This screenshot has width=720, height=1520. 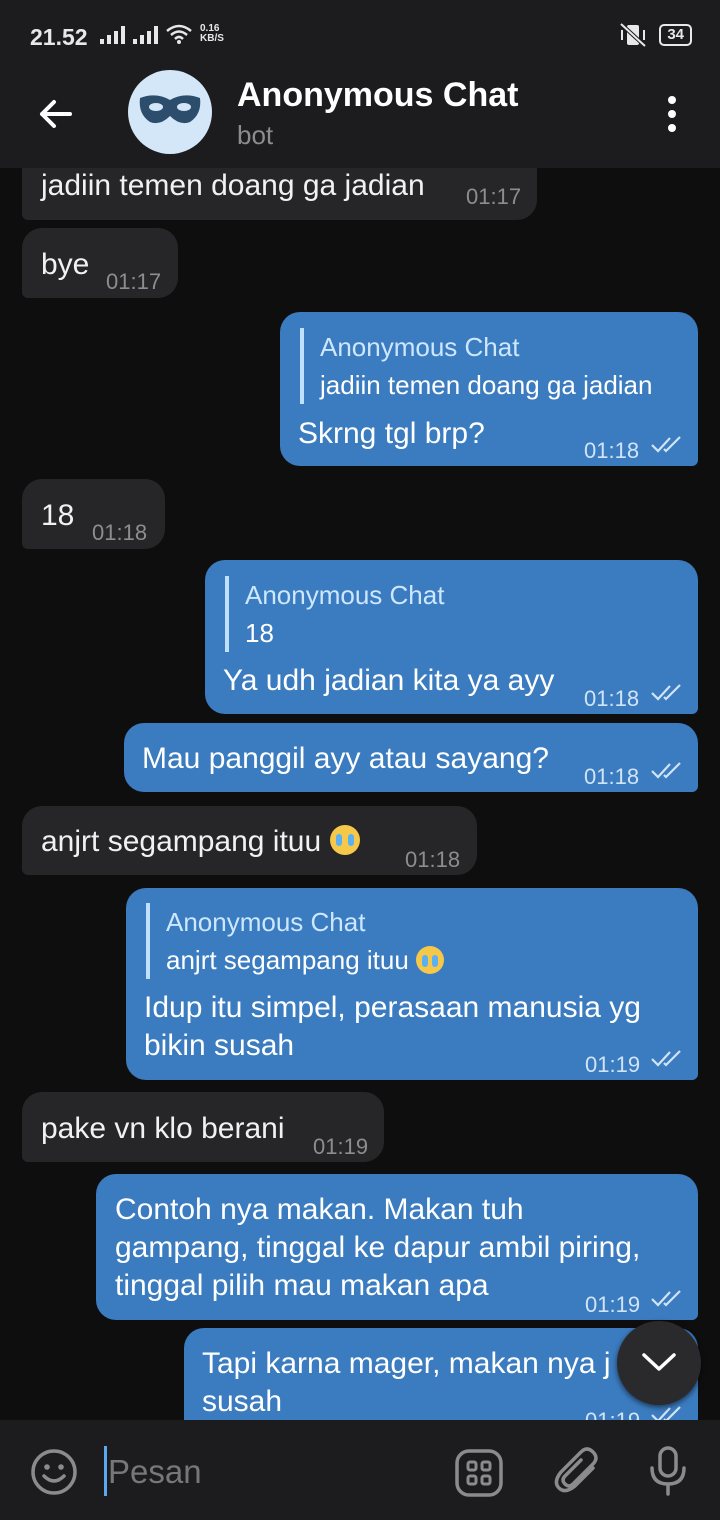 I want to click on signal-icon, so click(x=112, y=34).